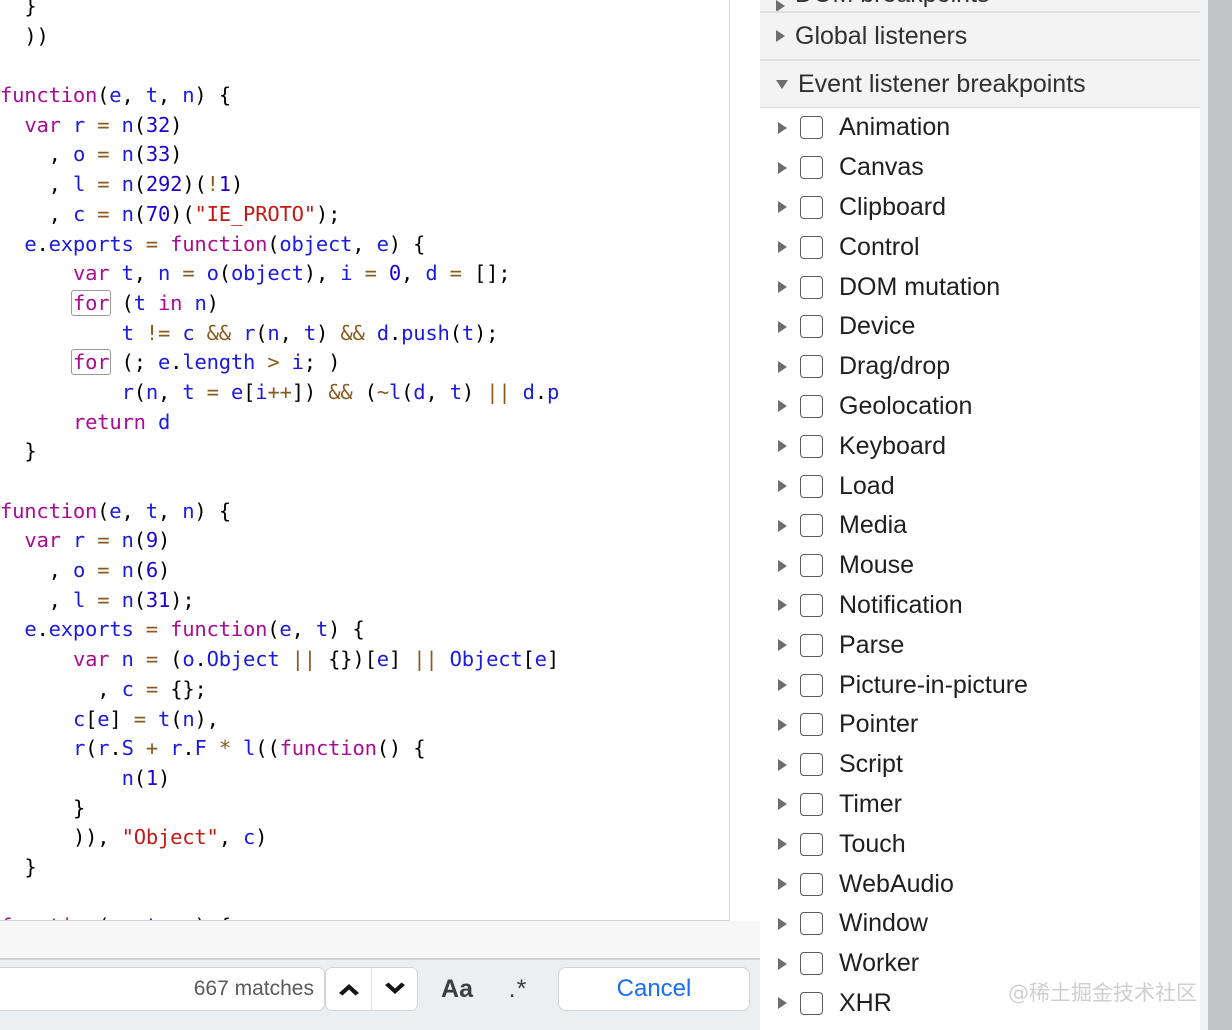 The image size is (1232, 1030). Describe the element at coordinates (980, 645) in the screenshot. I see `breakpoint-row-parse: Parse` at that location.